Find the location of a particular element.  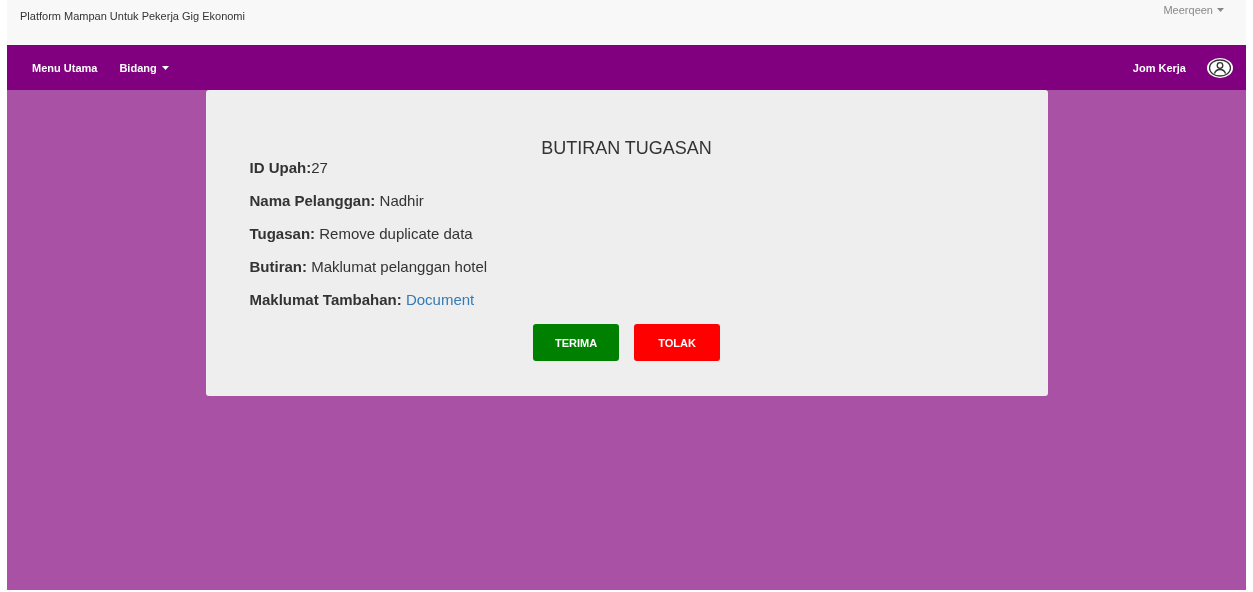

user-menu: Meerqeen is located at coordinates (1193, 10).